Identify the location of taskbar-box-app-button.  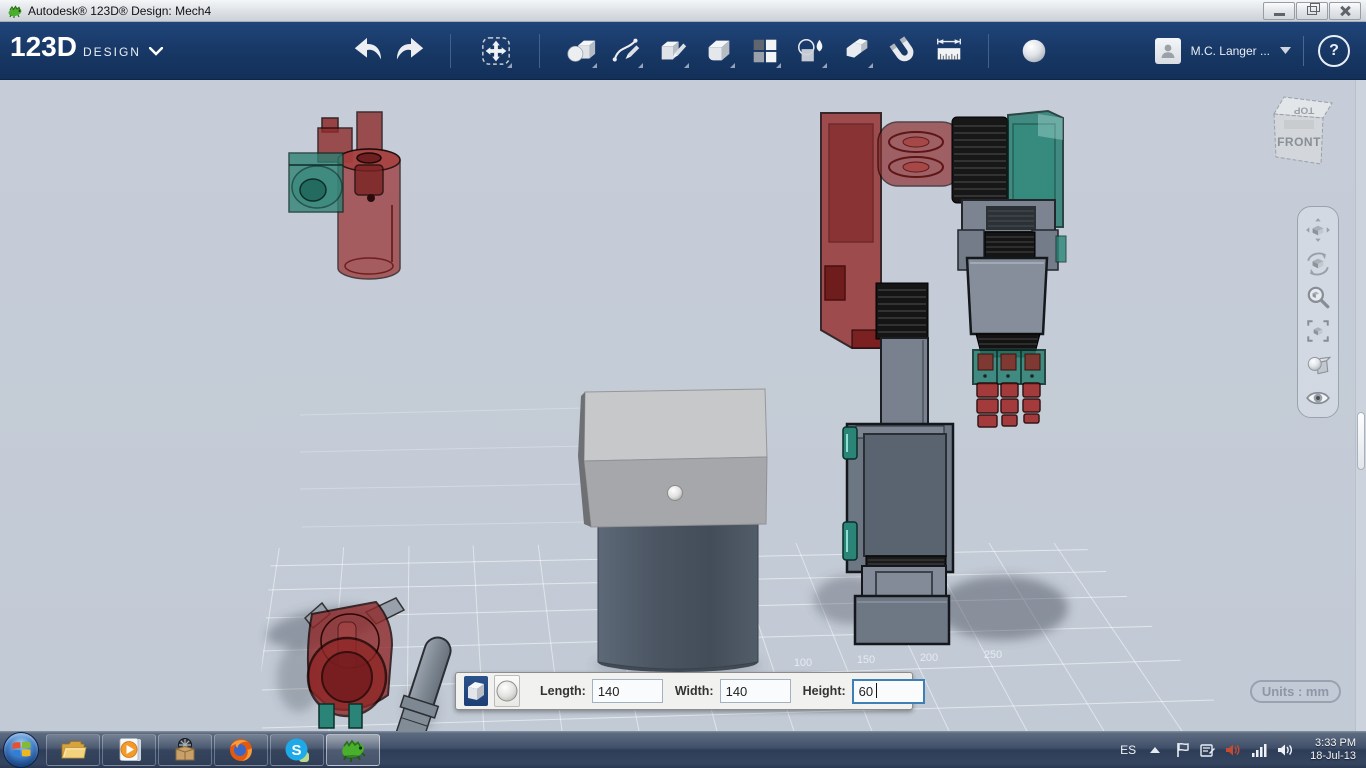
(185, 749).